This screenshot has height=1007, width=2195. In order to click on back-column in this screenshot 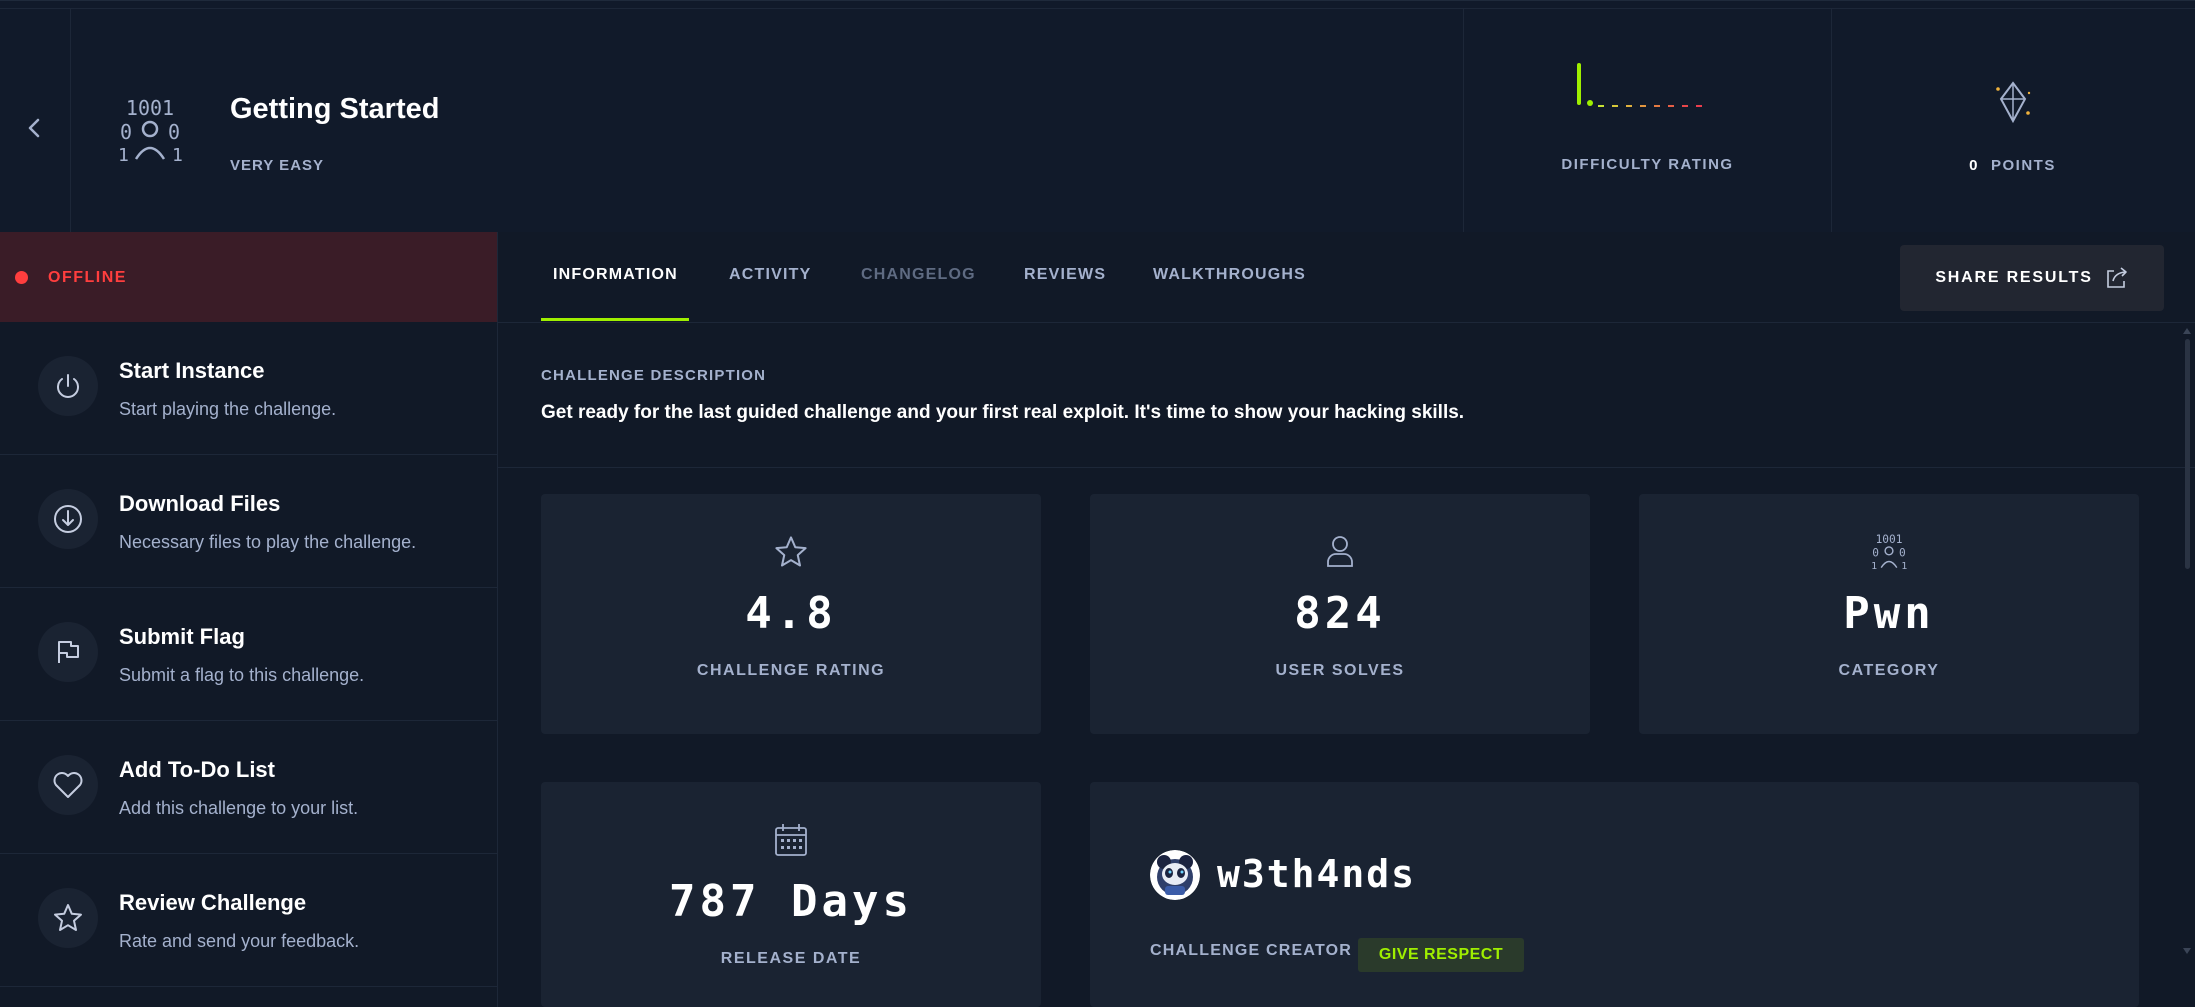, I will do `click(35, 121)`.